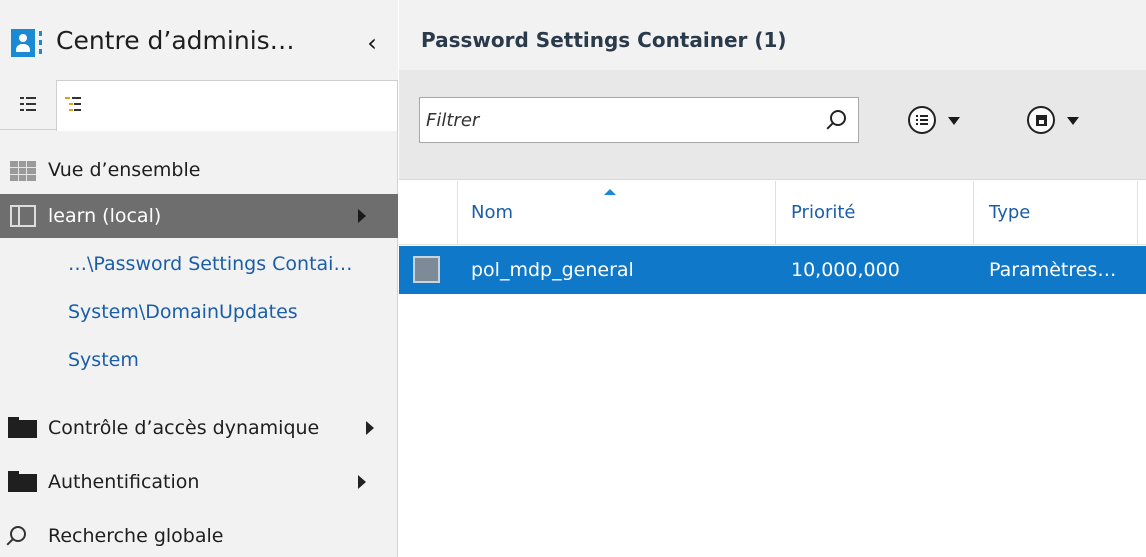 This screenshot has height=557, width=1146. I want to click on list-view-icon, so click(28, 104).